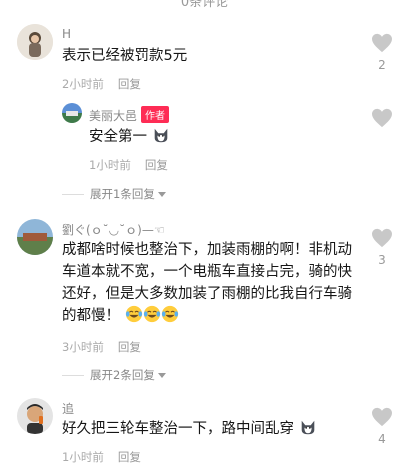  What do you see at coordinates (129, 137) in the screenshot?
I see `comment-text: 安全第一` at bounding box center [129, 137].